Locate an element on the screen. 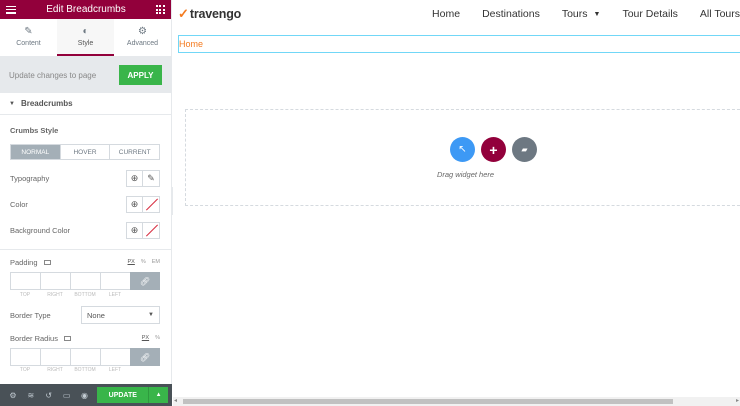  panel-header: Edit Breadcrumbs is located at coordinates (85, 9).